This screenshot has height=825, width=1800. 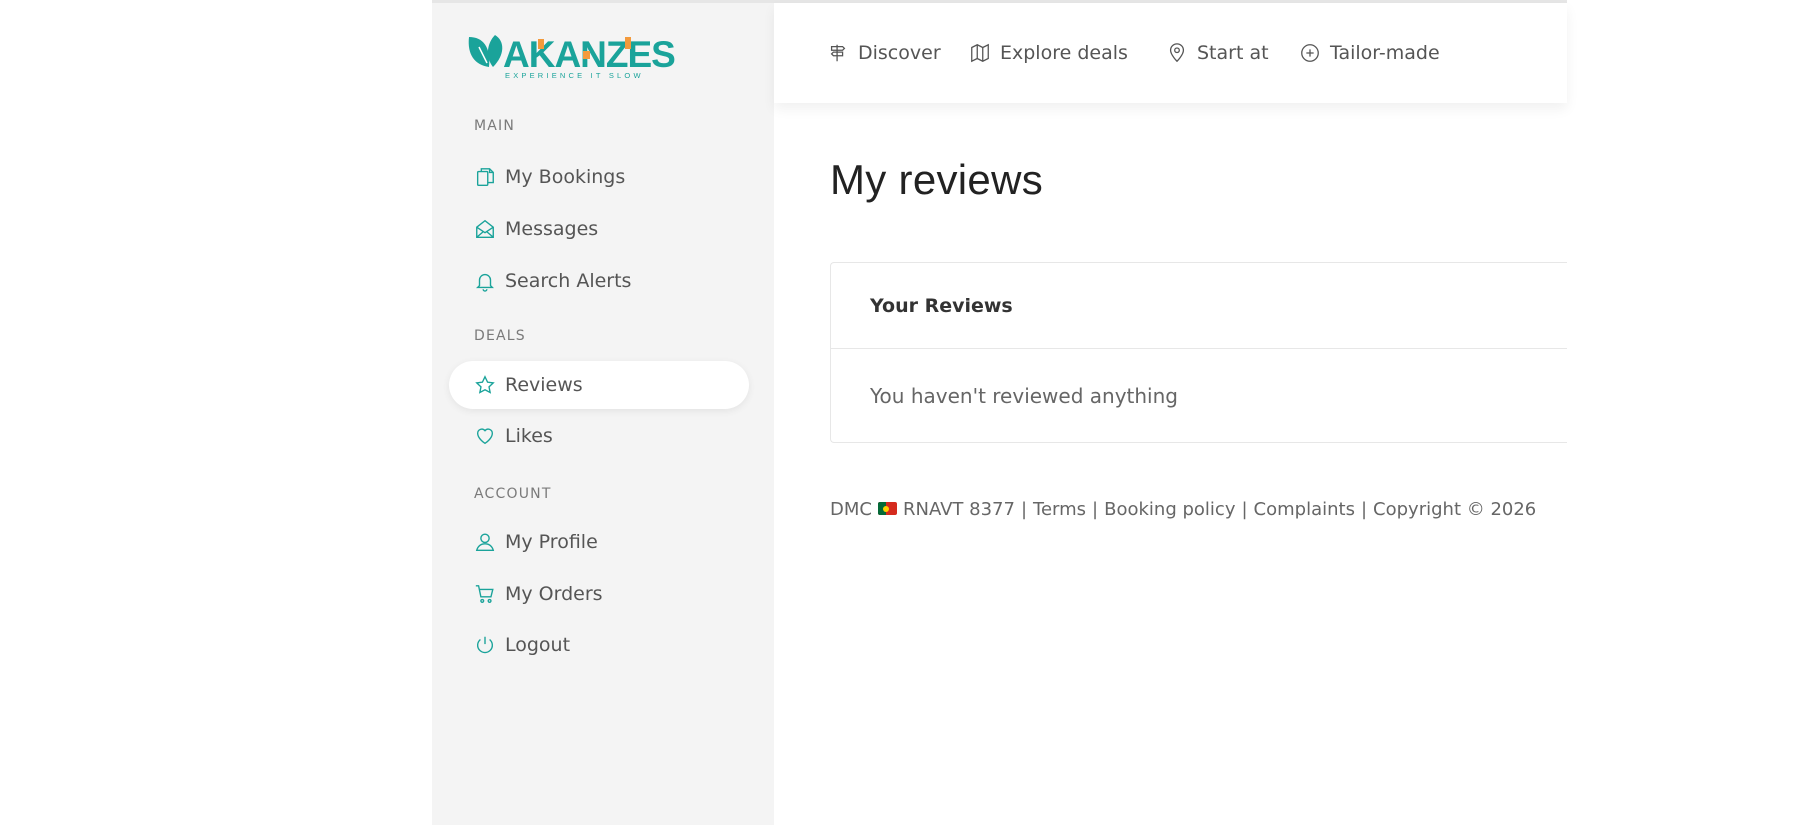 I want to click on footer-complaints-link: Complaints, so click(x=1304, y=509).